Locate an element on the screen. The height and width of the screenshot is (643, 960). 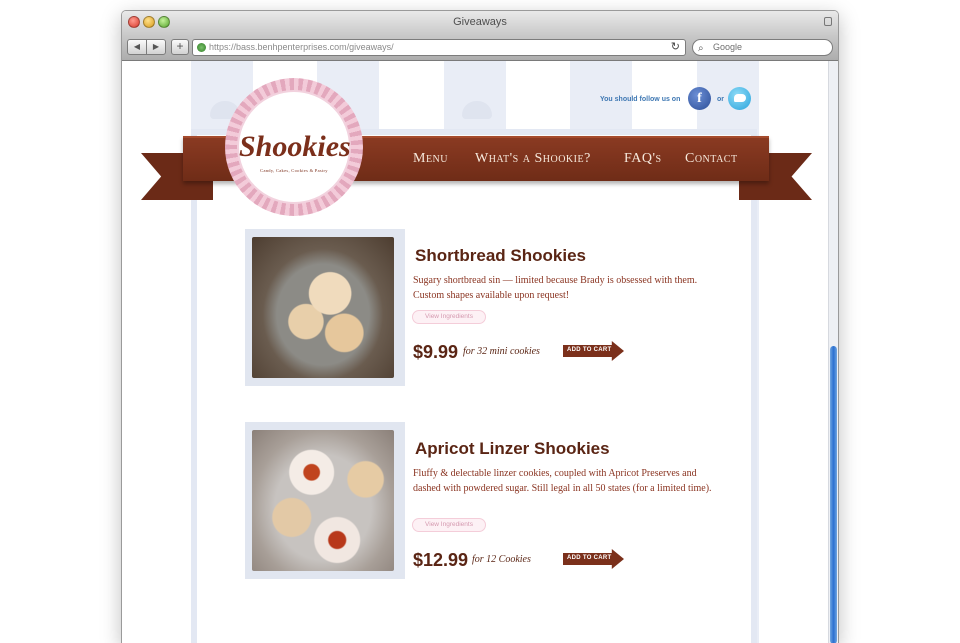
reload-icon: ↻ is located at coordinates (675, 47).